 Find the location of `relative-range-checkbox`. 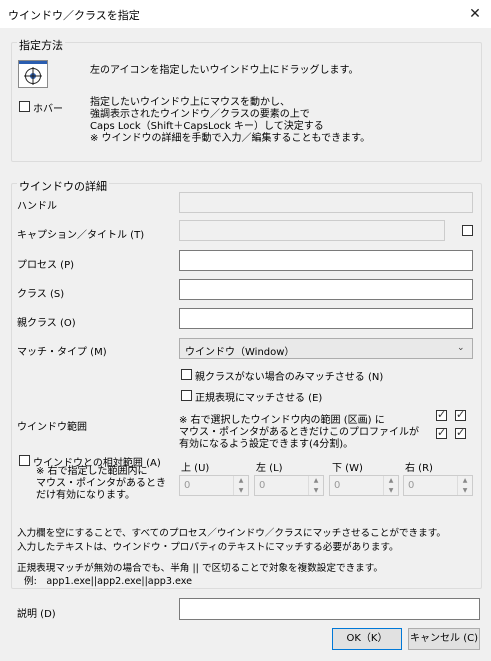

relative-range-checkbox is located at coordinates (24, 460).